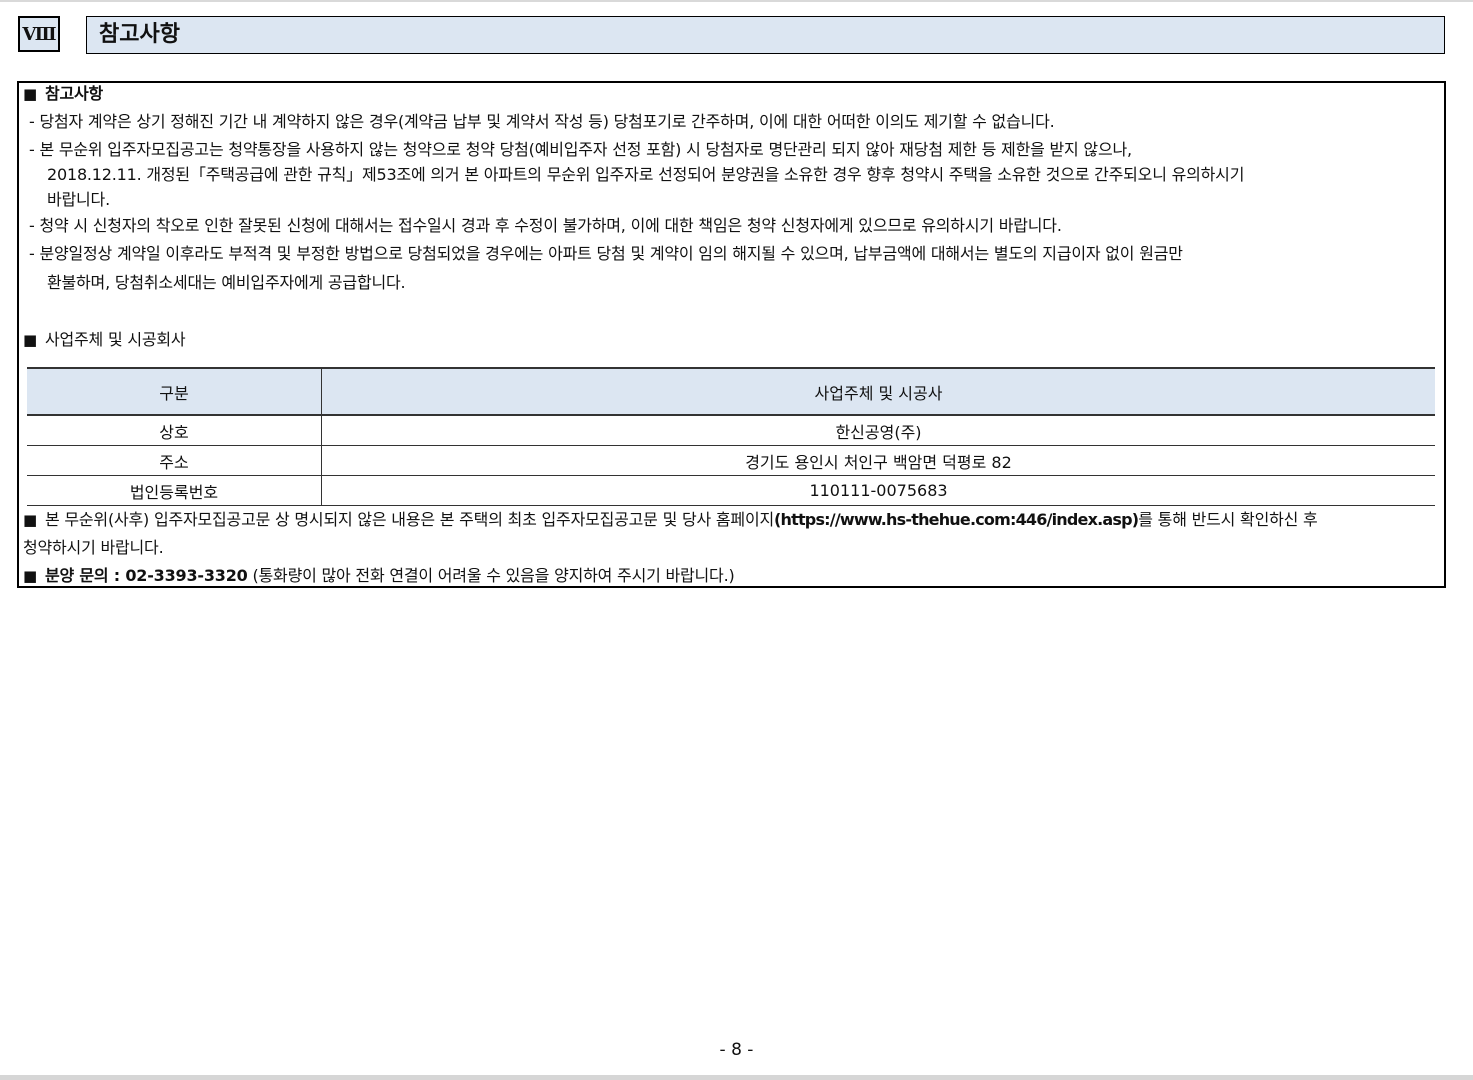 The width and height of the screenshot is (1473, 1080). Describe the element at coordinates (878, 460) in the screenshot. I see `table-cell: 경기도 용인시 처인구 백암면 덕평로 82` at that location.